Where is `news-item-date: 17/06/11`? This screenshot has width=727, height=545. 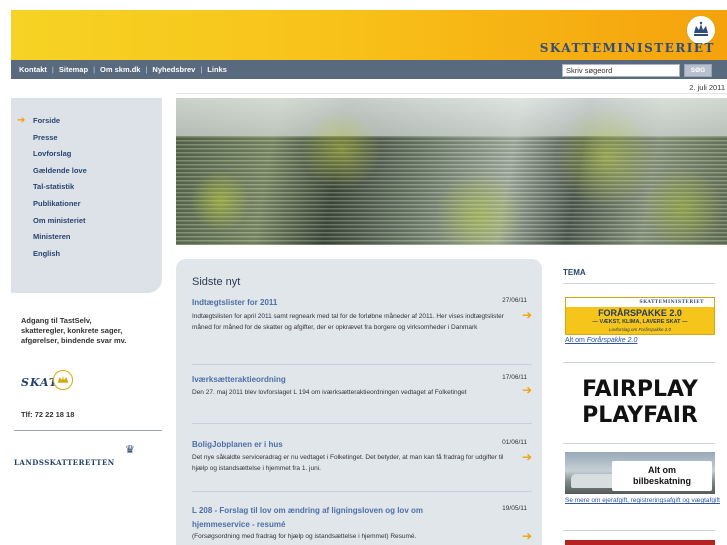
news-item-date: 17/06/11 is located at coordinates (514, 377).